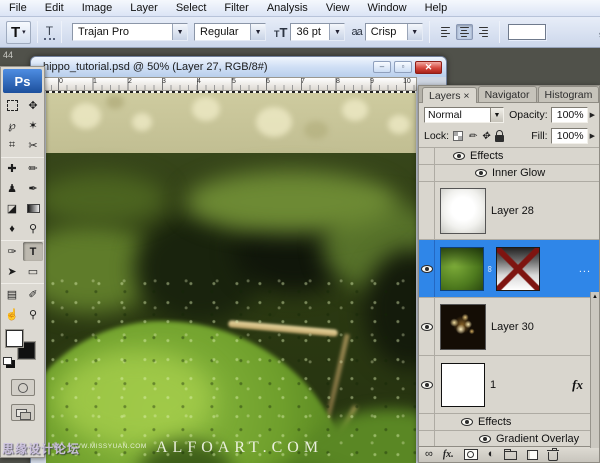 Image resolution: width=600 pixels, height=463 pixels. I want to click on layer-mask-thumbnail, so click(518, 268).